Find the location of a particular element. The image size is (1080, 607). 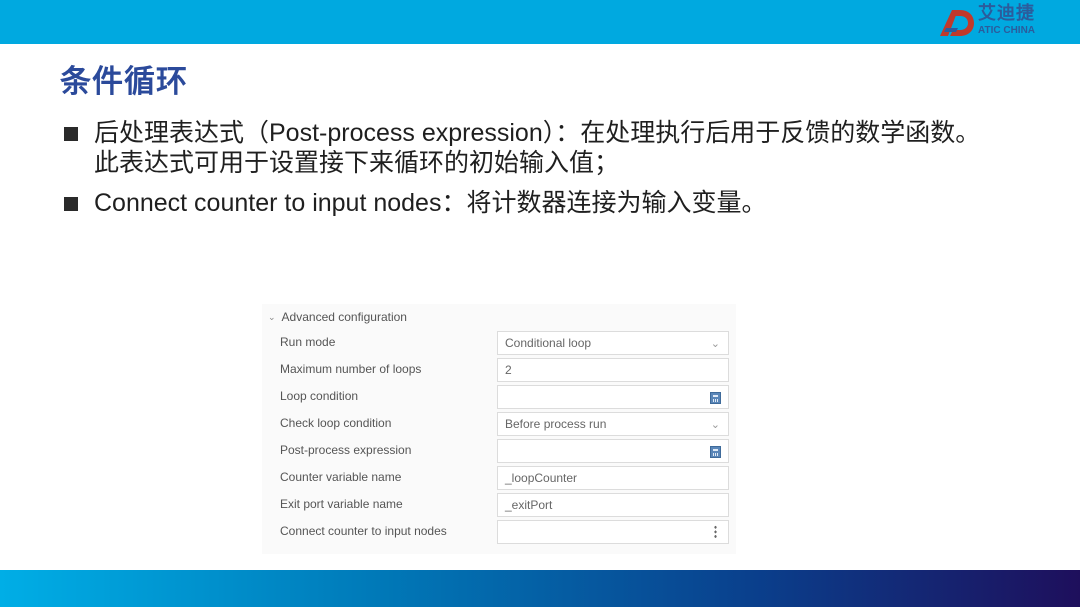

logo-english-name: ATIC CHINA is located at coordinates (1007, 30).